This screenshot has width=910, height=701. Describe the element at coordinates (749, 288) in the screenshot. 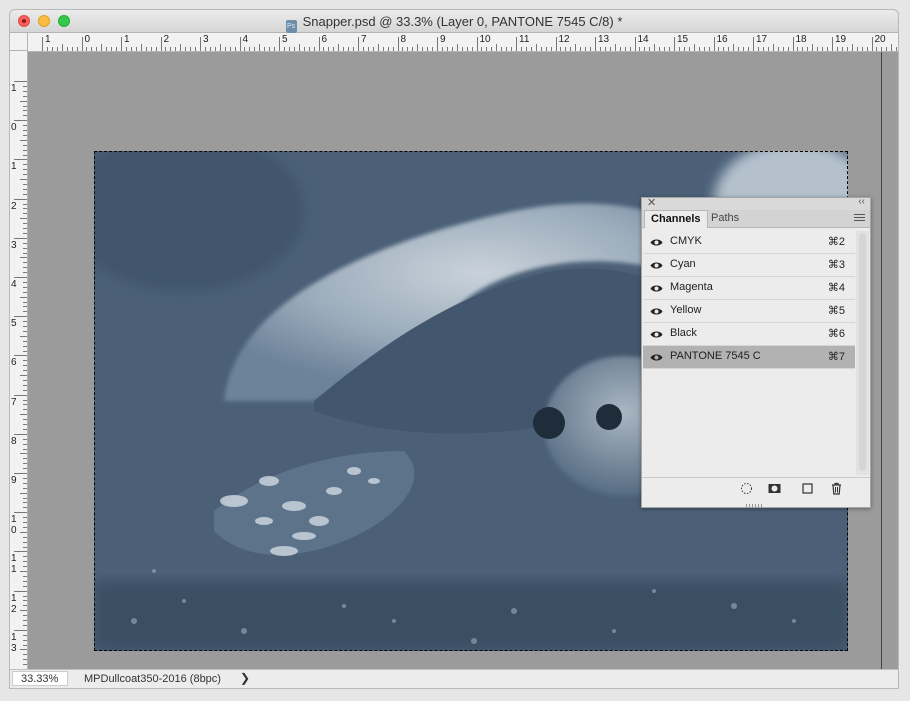

I see `channel-row-magenta: Magenta ⌘4` at that location.